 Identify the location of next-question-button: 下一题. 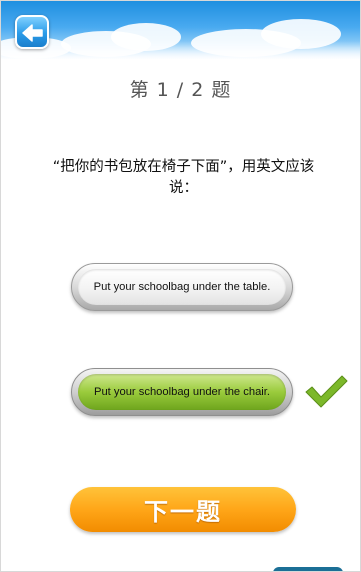
(183, 509).